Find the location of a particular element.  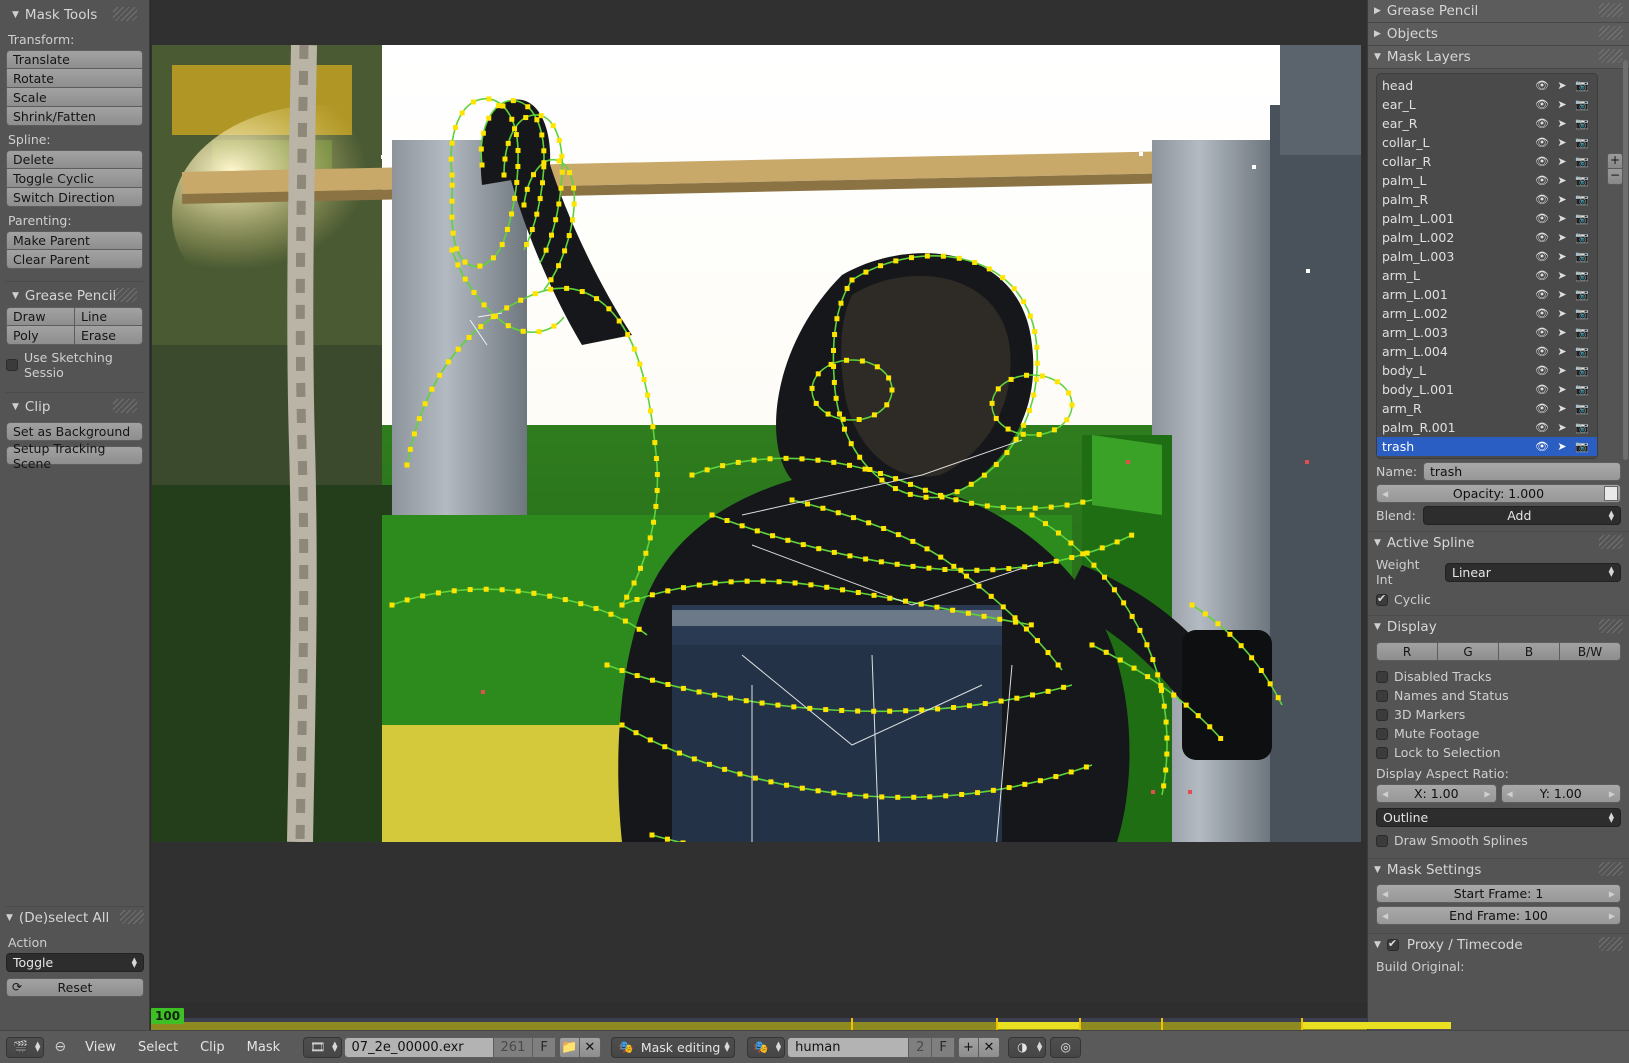

mask-layer-row: palm_L.001 👁 ➤ 📷 is located at coordinates (1487, 218).